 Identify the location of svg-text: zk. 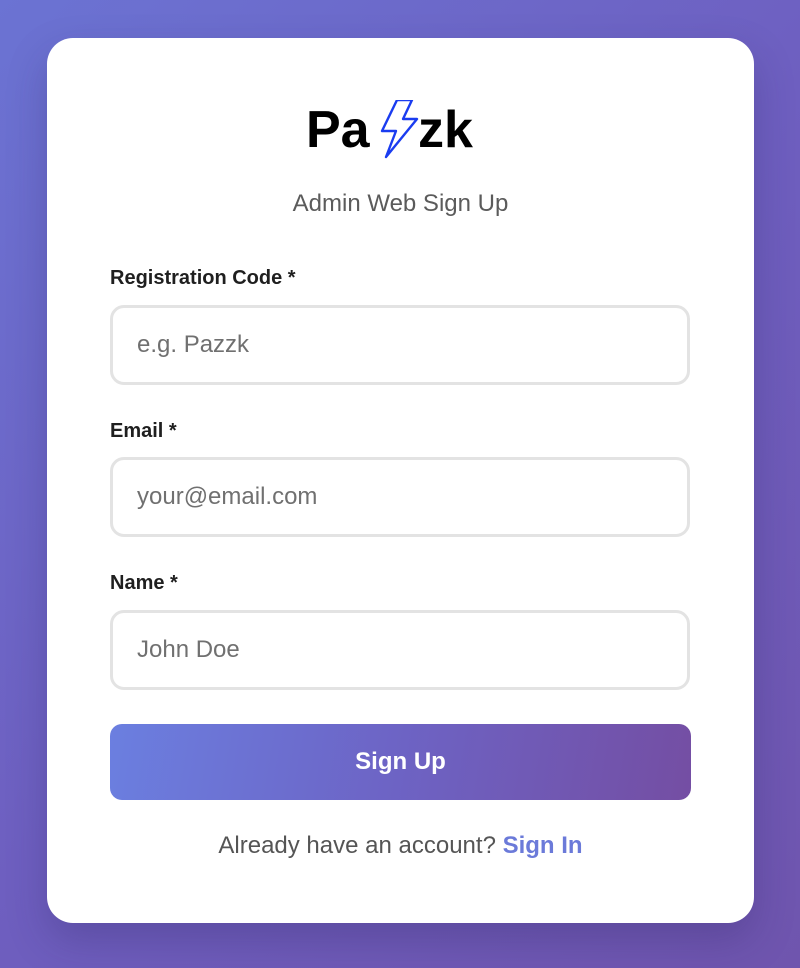
(445, 130).